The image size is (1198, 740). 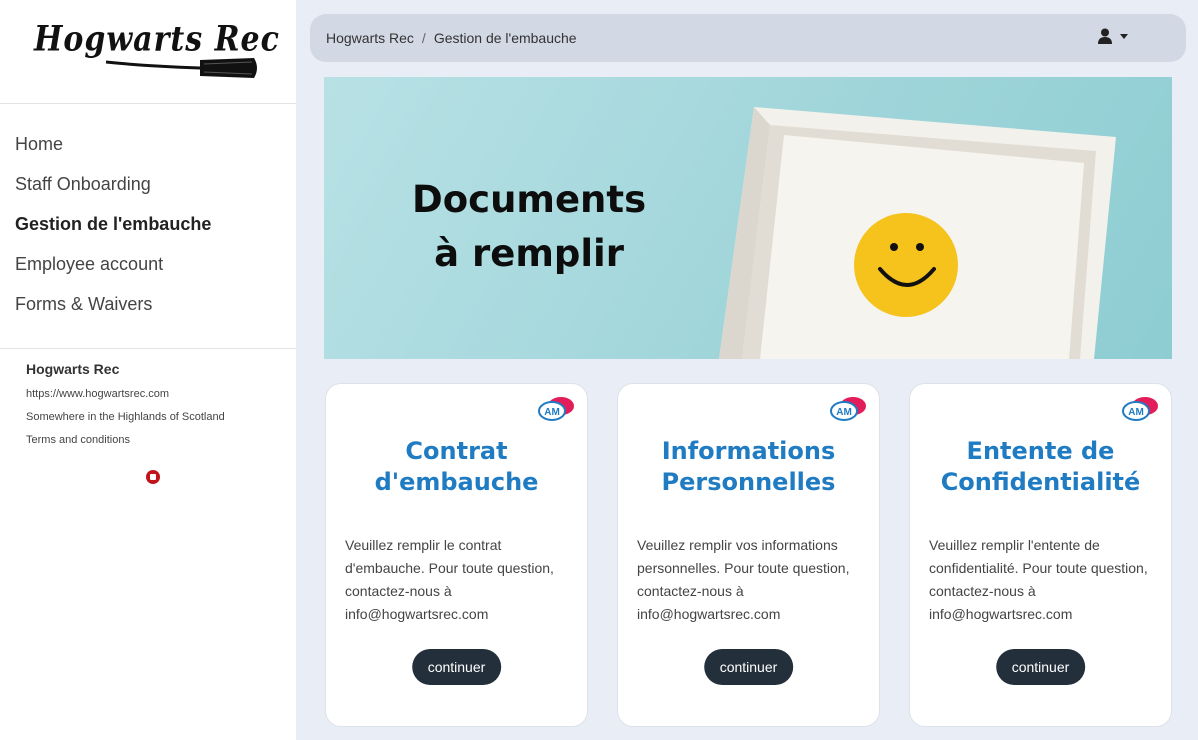 What do you see at coordinates (505, 38) in the screenshot?
I see `breadcrumb-current: Gestion de l'embauche` at bounding box center [505, 38].